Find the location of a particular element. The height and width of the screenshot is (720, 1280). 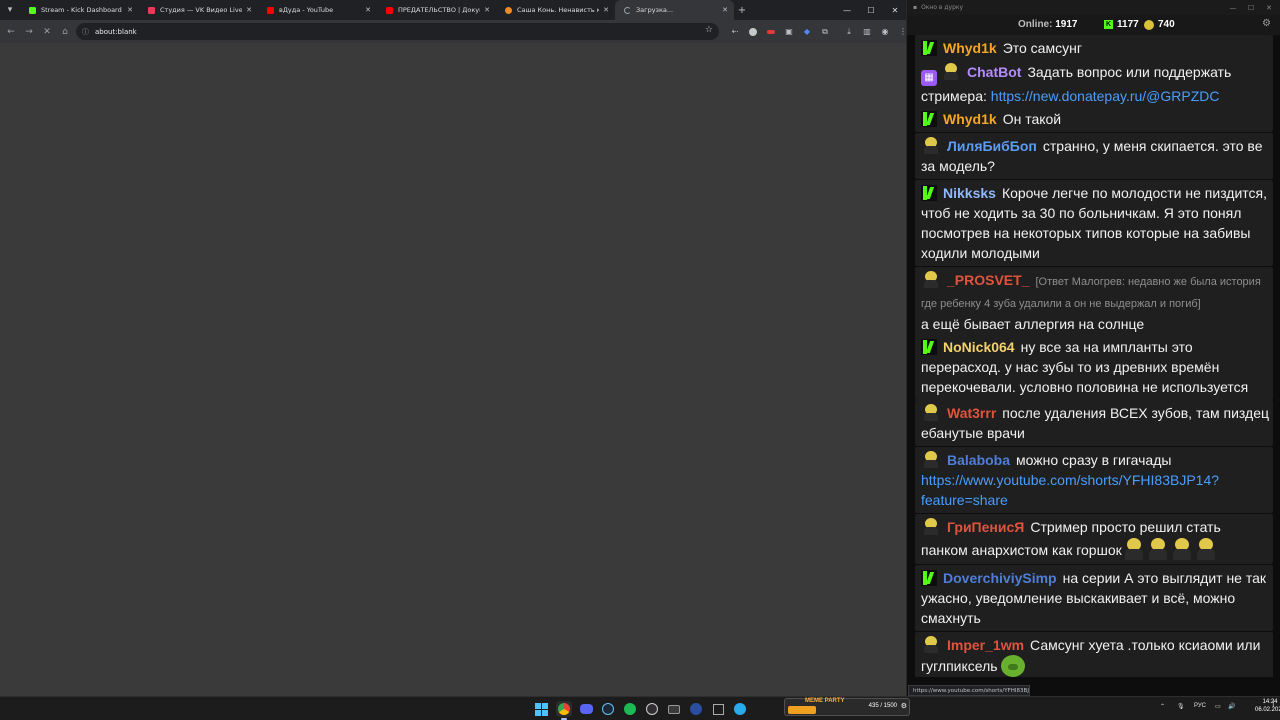

chat-username: DoverchiviySimp is located at coordinates (1000, 578).